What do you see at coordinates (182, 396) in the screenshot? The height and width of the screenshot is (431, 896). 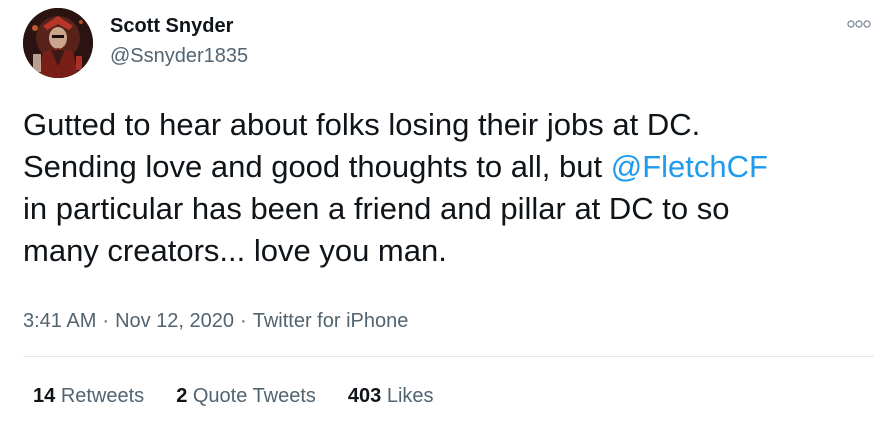 I see `quote-tweets-count: 2` at bounding box center [182, 396].